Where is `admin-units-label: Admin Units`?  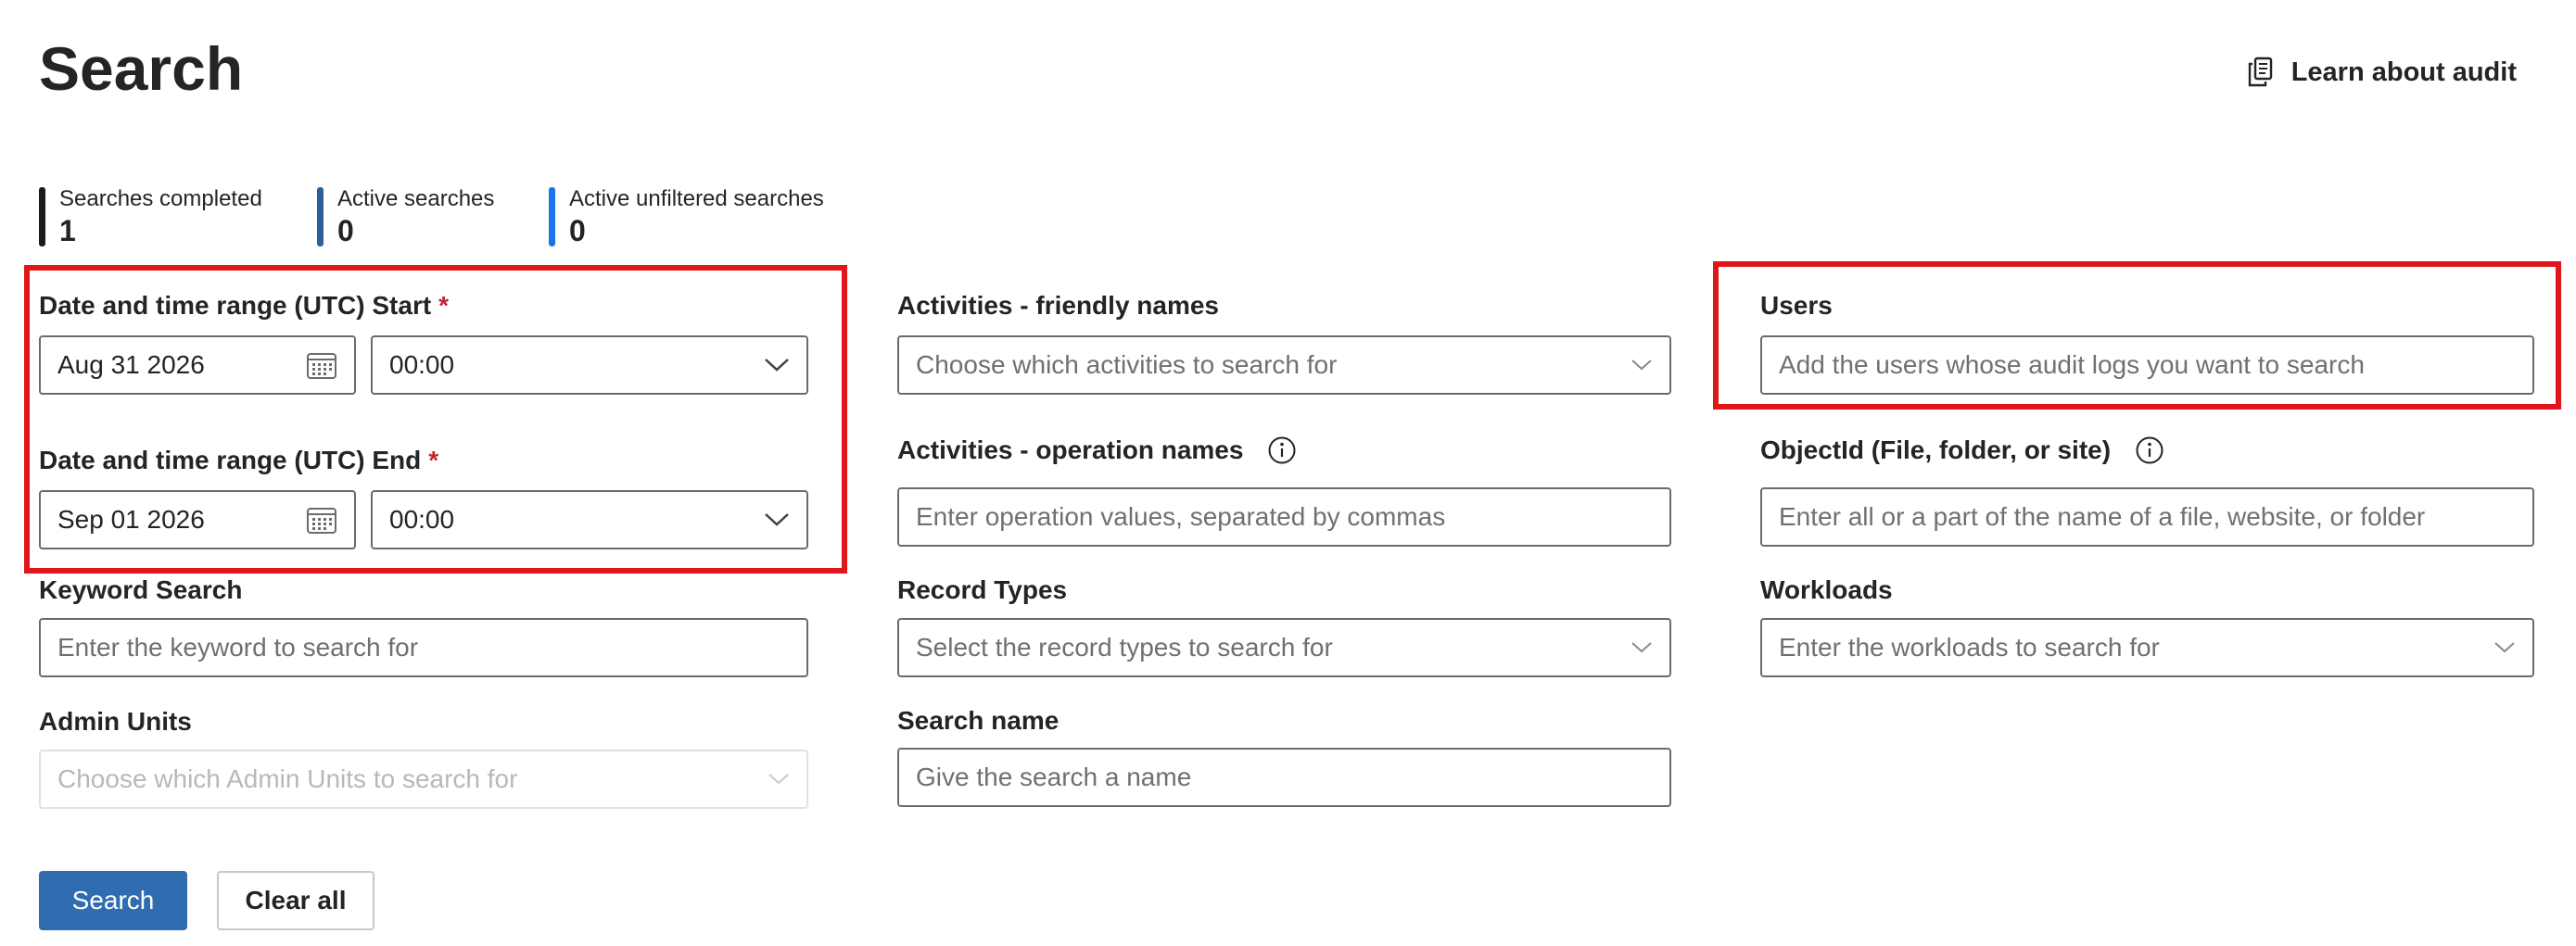
admin-units-label: Admin Units is located at coordinates (115, 721).